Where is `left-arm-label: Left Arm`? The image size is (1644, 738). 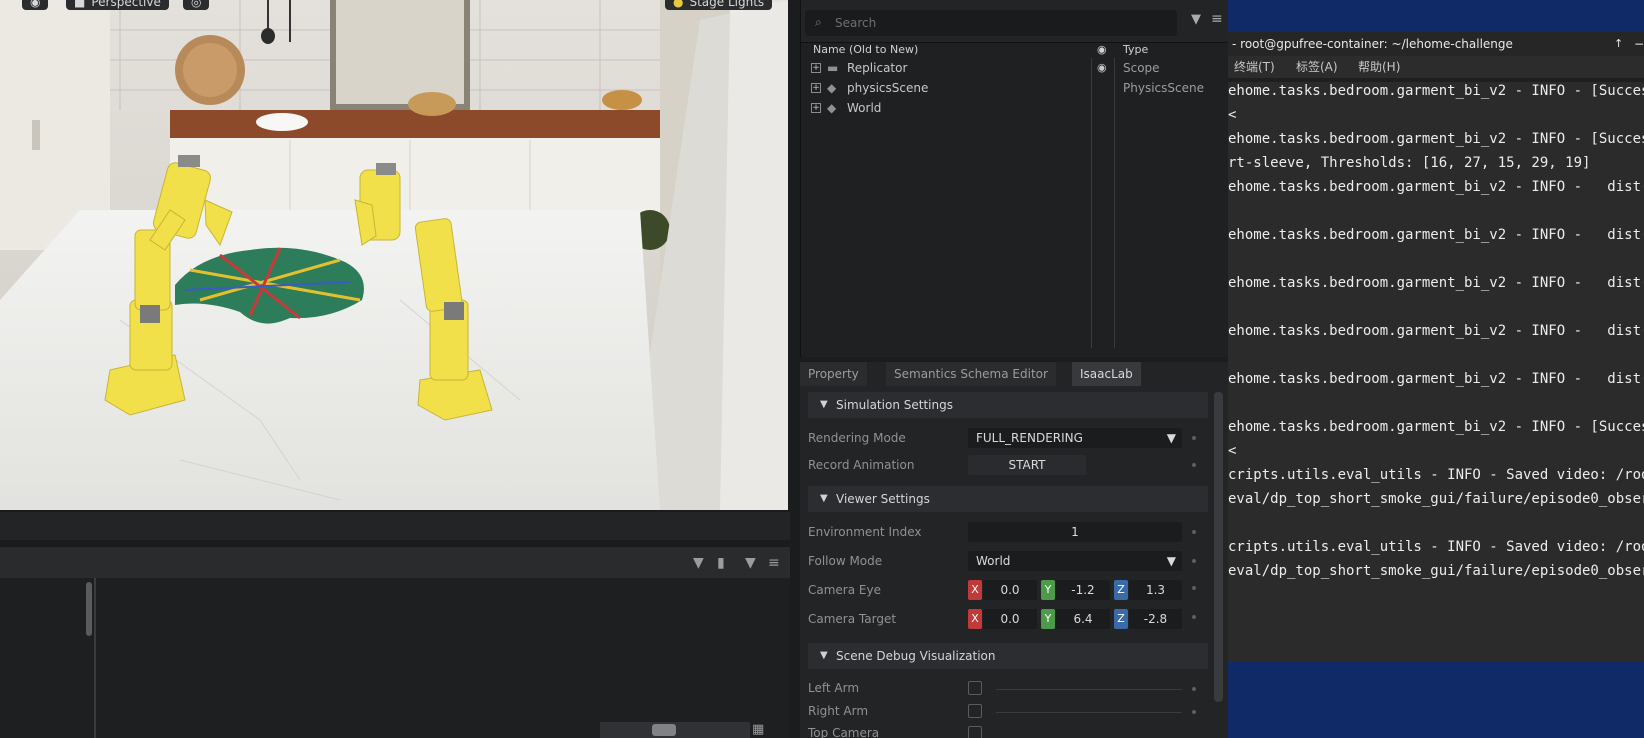
left-arm-label: Left Arm is located at coordinates (834, 688).